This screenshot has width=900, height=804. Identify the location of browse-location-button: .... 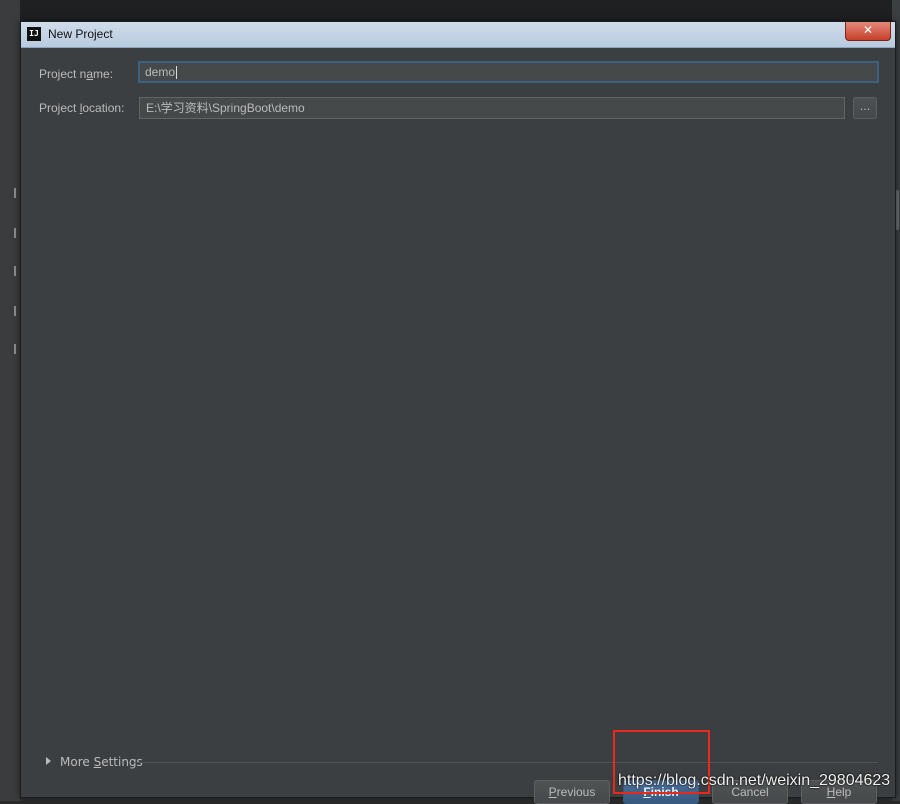
(865, 108).